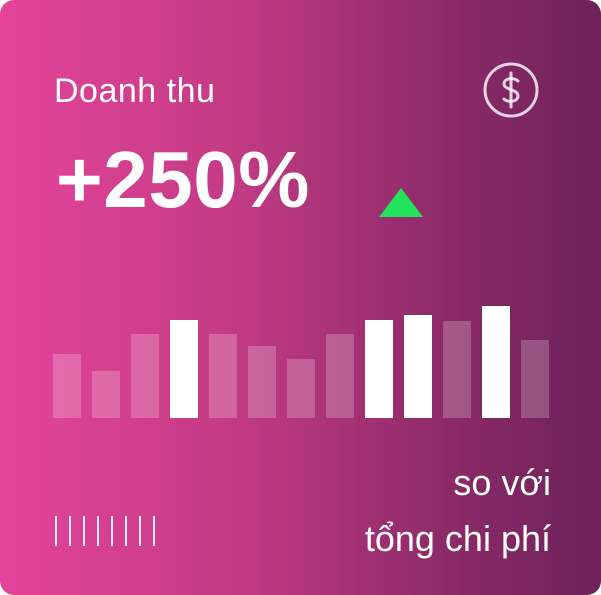 Image resolution: width=601 pixels, height=595 pixels. I want to click on comparison-label: so với tổng chi phí, so click(458, 511).